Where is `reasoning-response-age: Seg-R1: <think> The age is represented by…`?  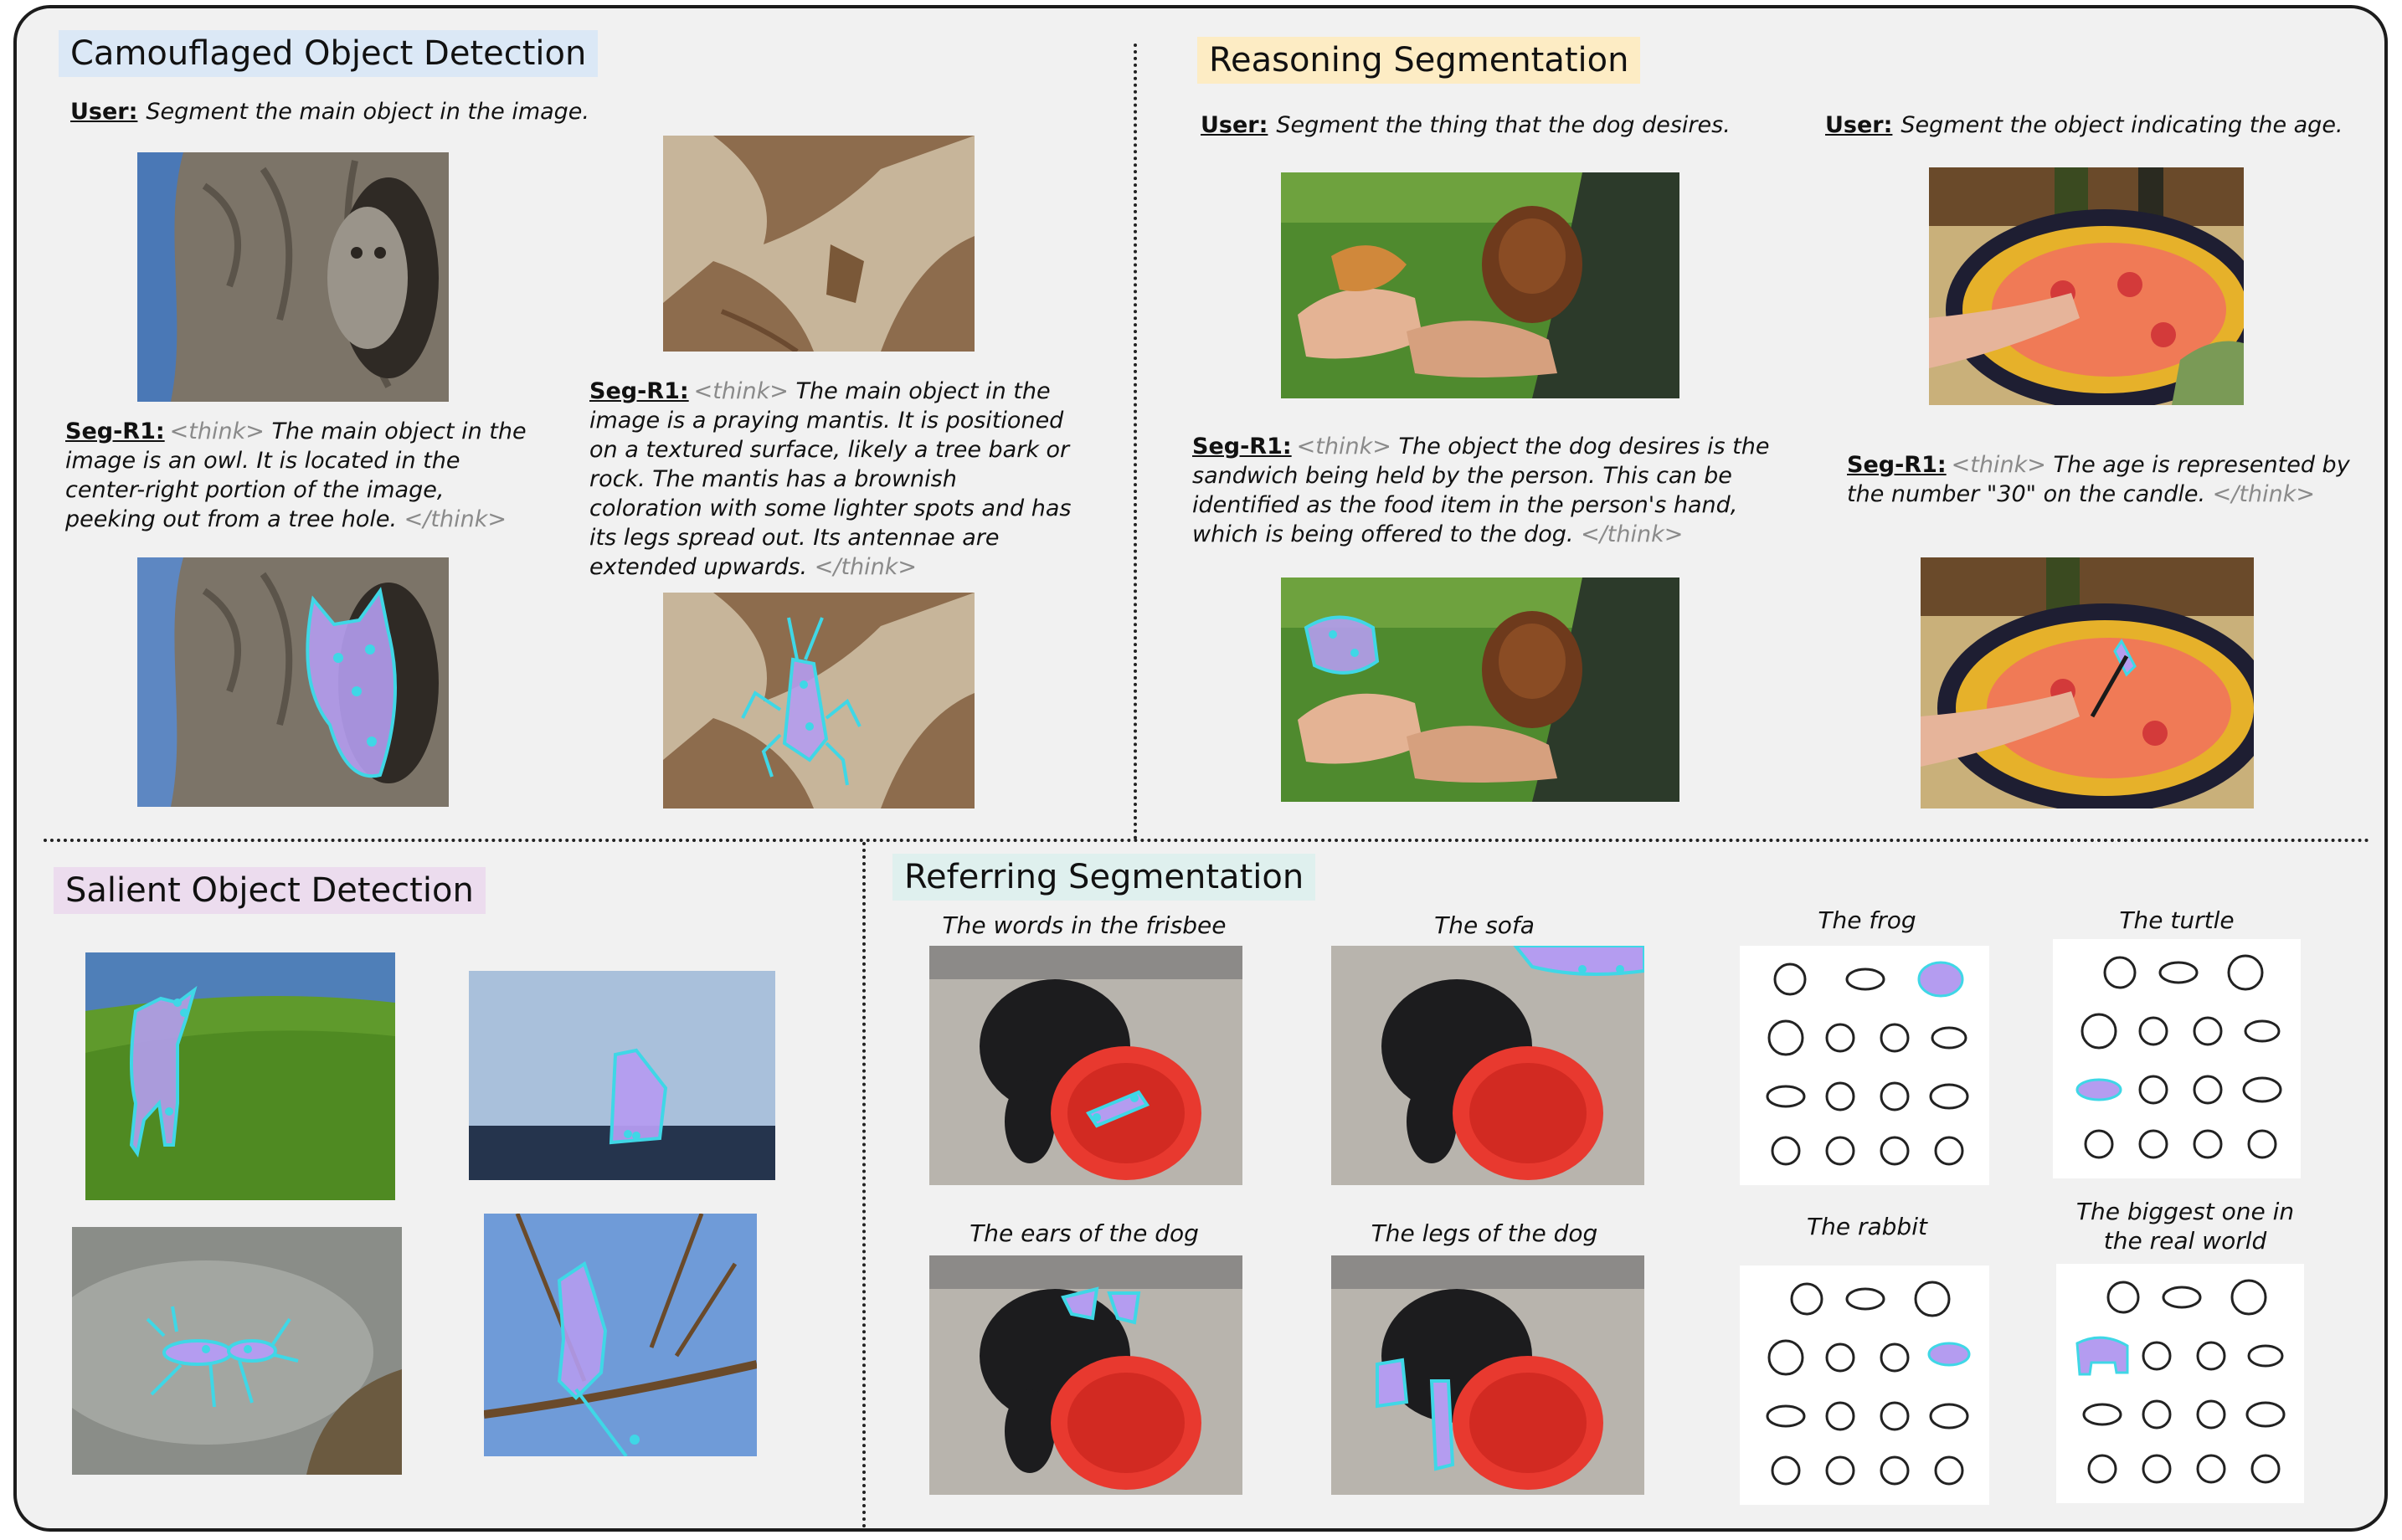
reasoning-response-age: Seg-R1: <think> The age is represented by… is located at coordinates (2102, 479).